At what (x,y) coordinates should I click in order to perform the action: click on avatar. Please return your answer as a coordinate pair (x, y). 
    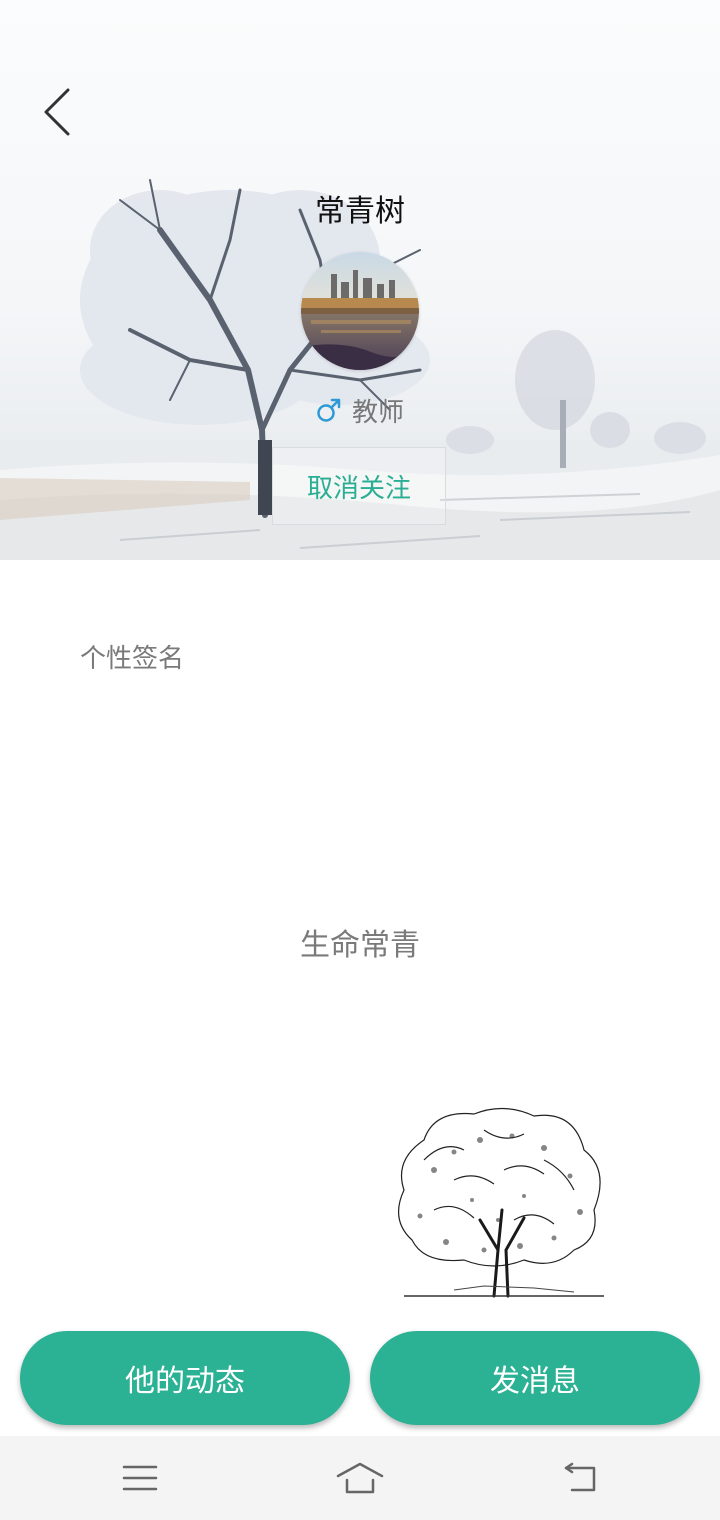
    Looking at the image, I should click on (360, 311).